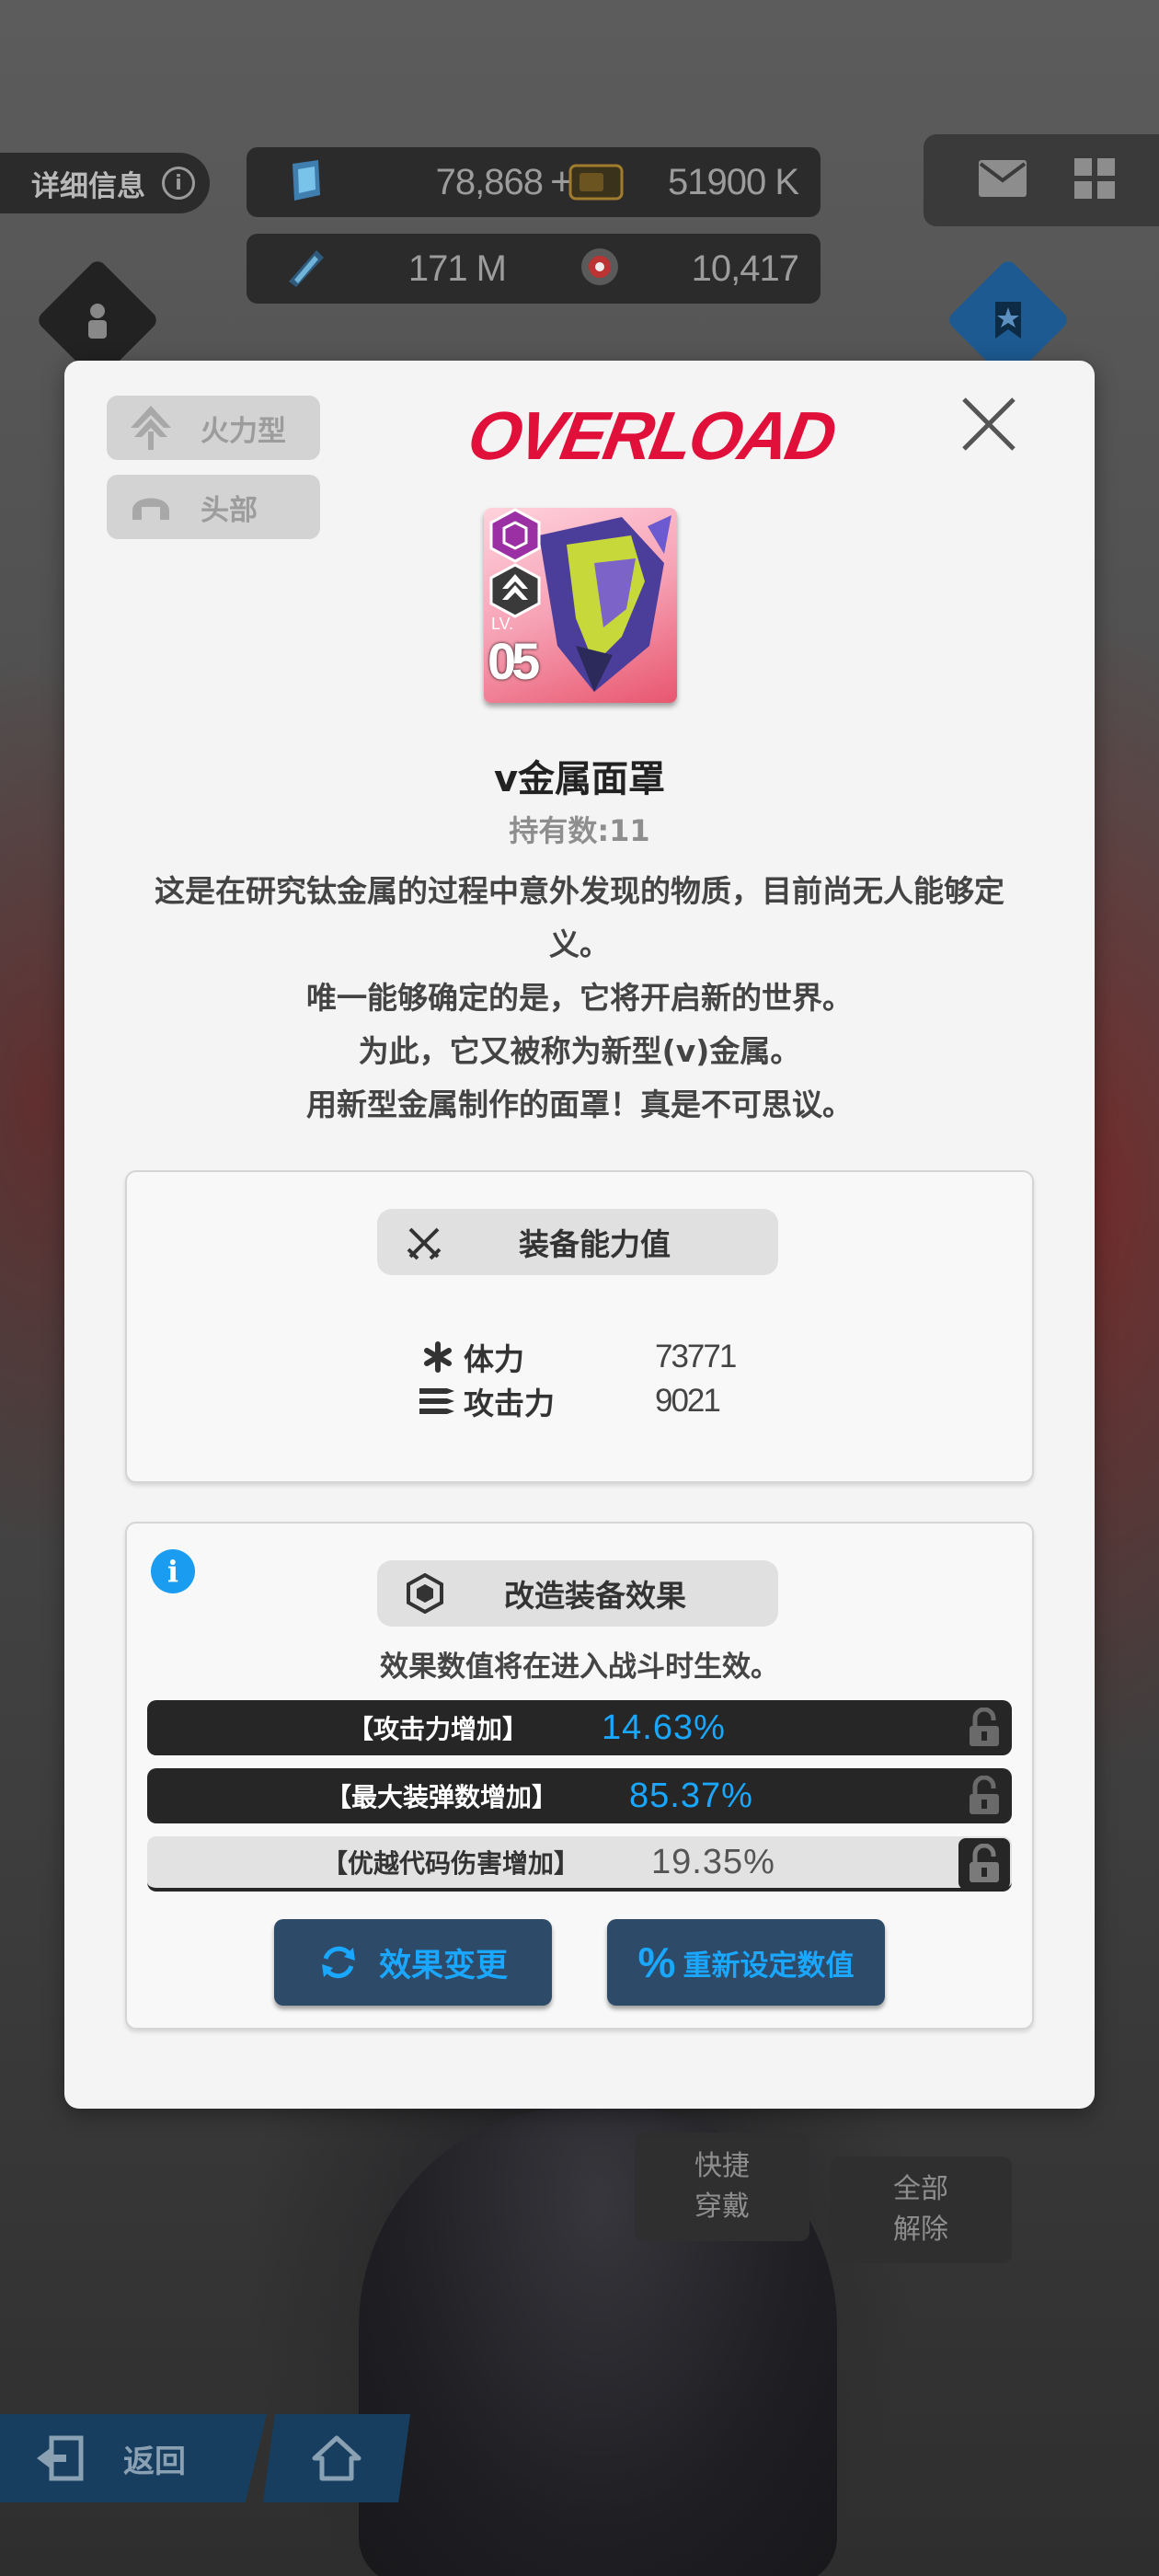  What do you see at coordinates (443, 1965) in the screenshot?
I see `change-effect-label: 效果变更` at bounding box center [443, 1965].